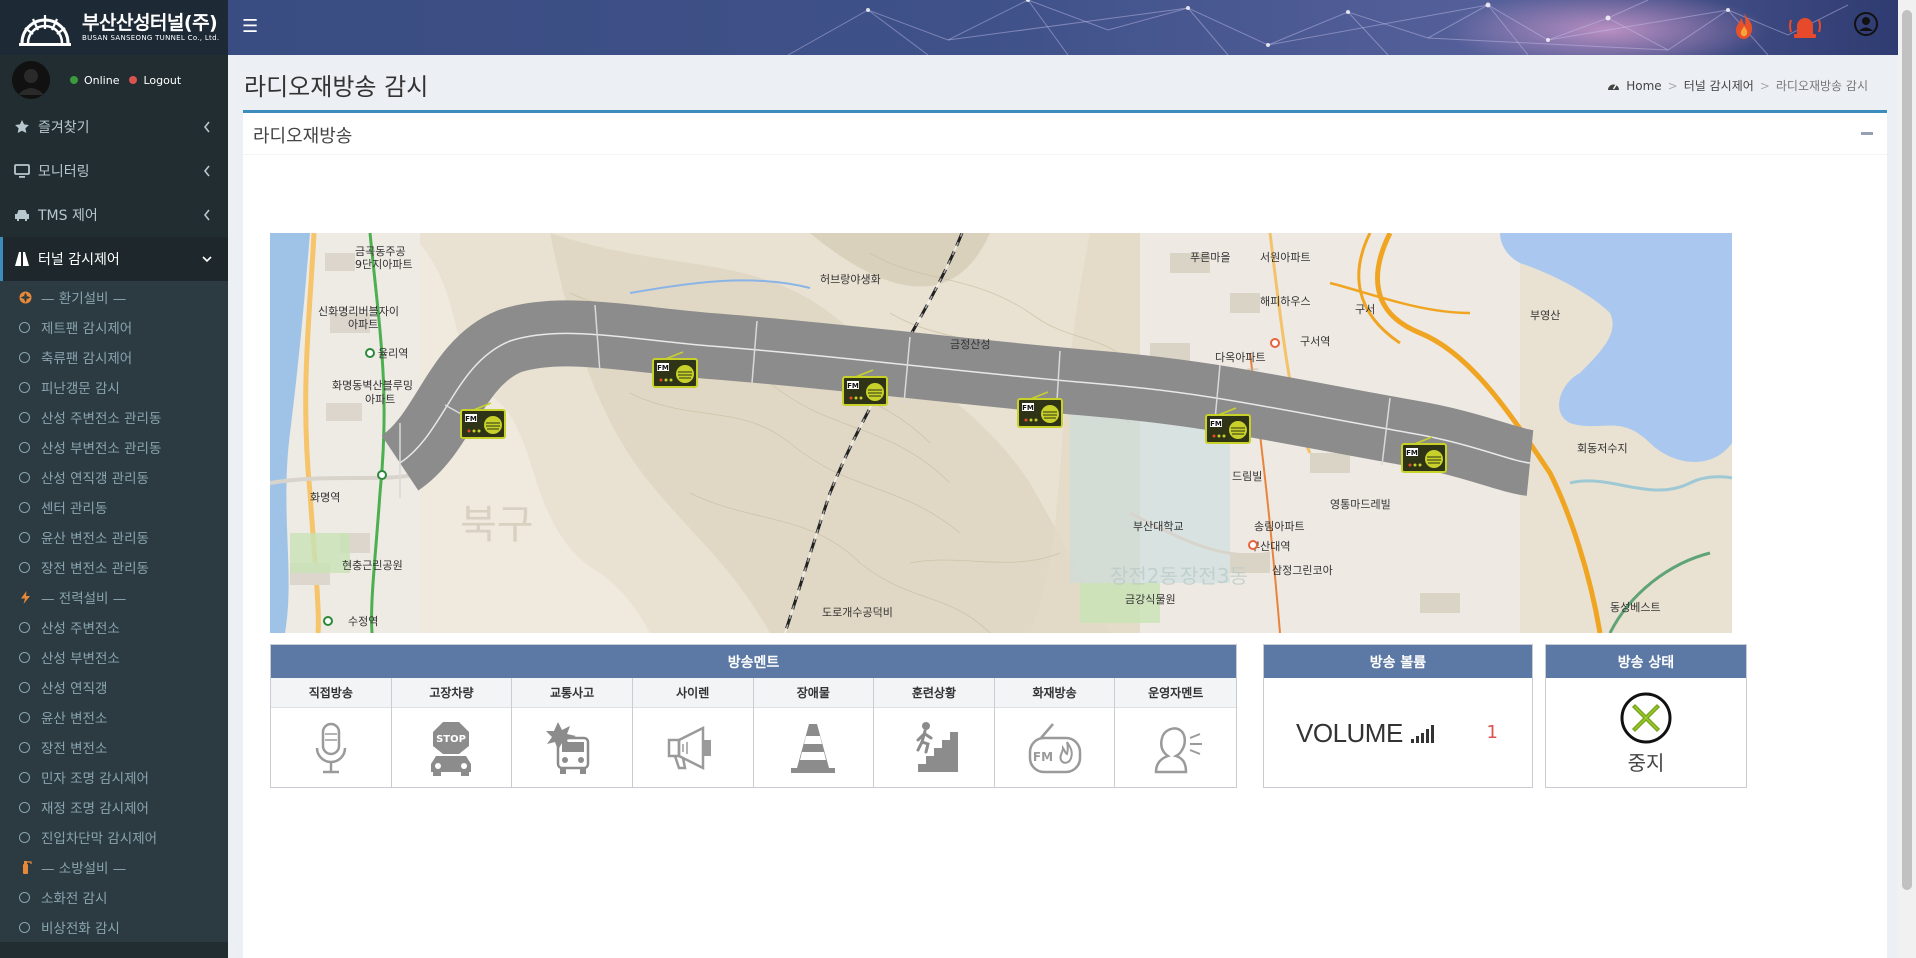 Image resolution: width=1916 pixels, height=958 pixels. Describe the element at coordinates (572, 733) in the screenshot. I see `ment-traffic-accident: 교통사고` at that location.